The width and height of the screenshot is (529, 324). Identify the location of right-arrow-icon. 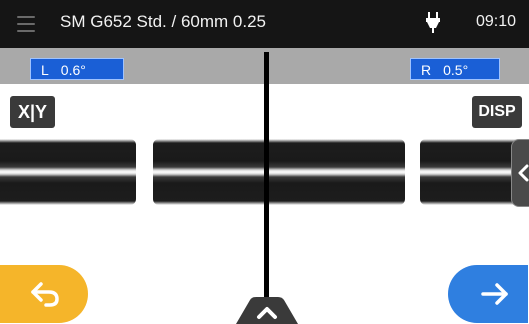
(494, 294).